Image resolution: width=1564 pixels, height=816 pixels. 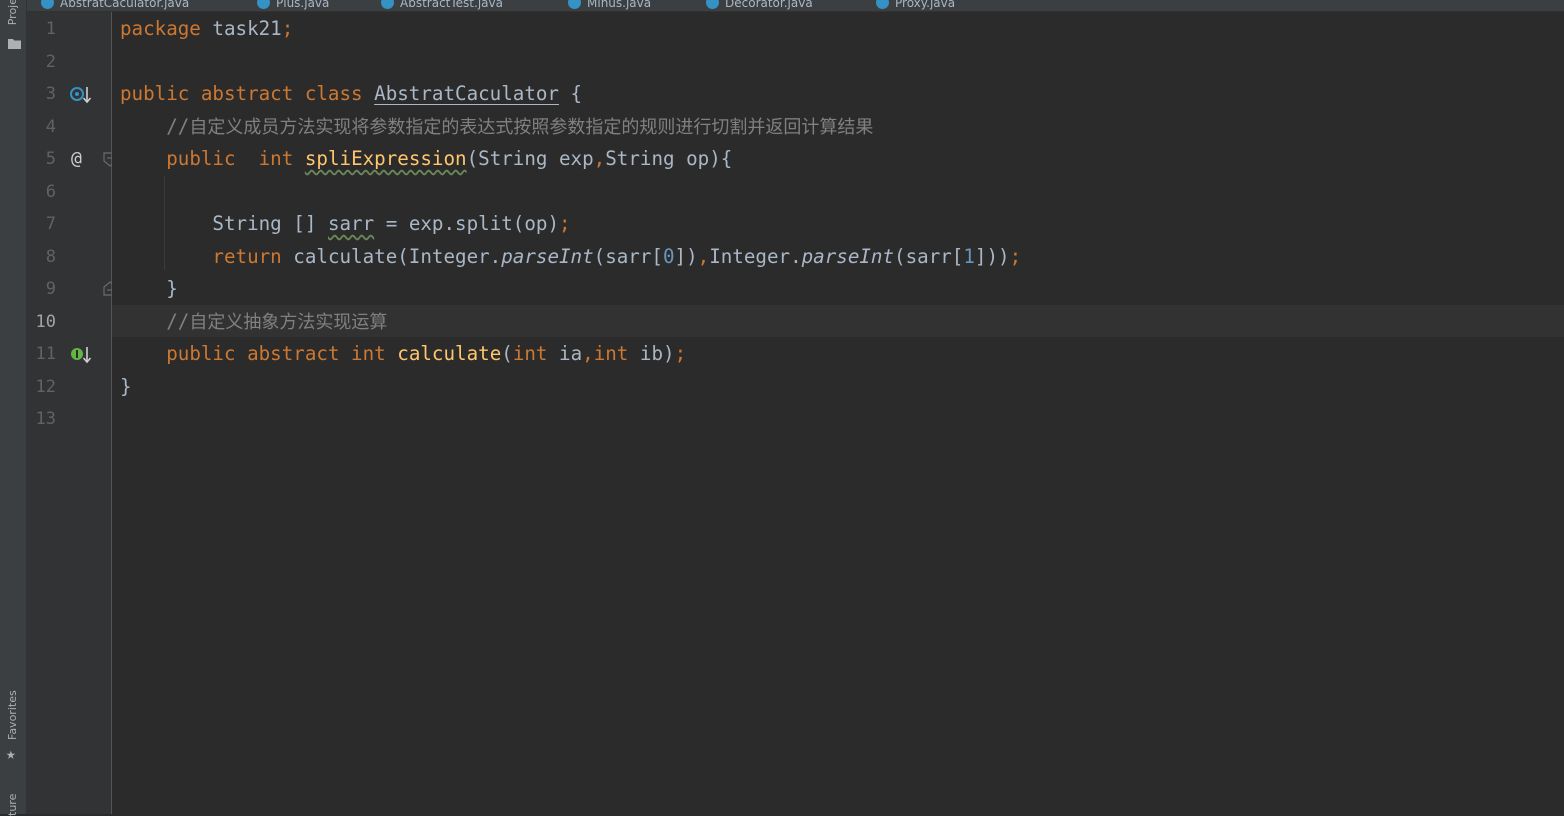 I want to click on params: (String exp, so click(x=530, y=158).